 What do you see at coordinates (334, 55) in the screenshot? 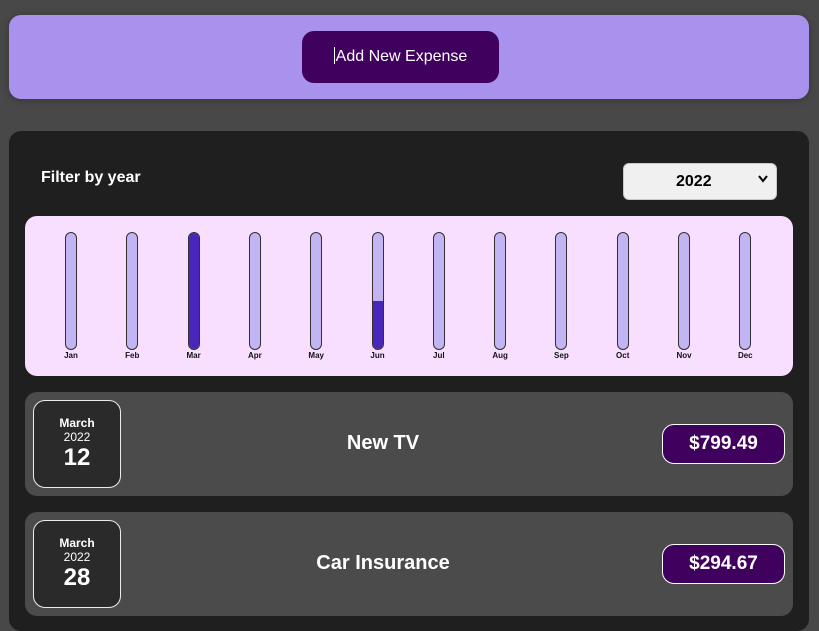
I see `text-cursor` at bounding box center [334, 55].